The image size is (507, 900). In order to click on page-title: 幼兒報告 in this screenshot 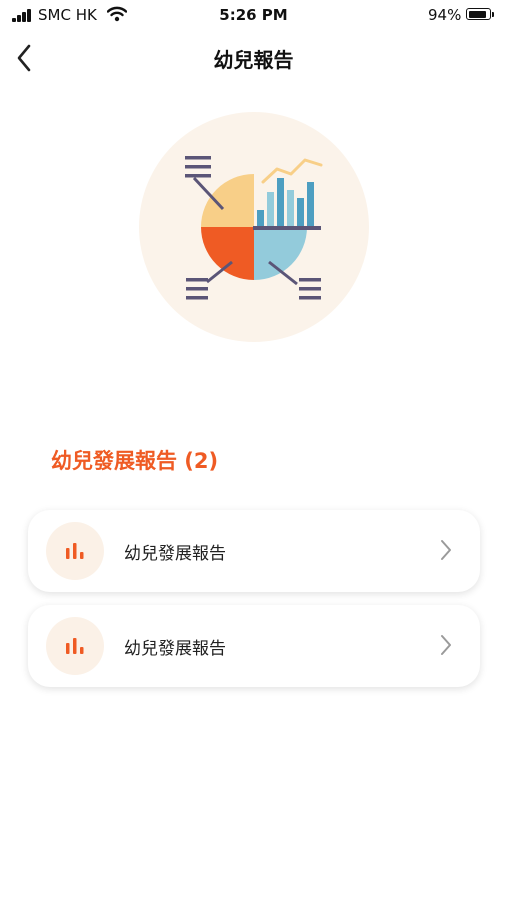, I will do `click(253, 60)`.